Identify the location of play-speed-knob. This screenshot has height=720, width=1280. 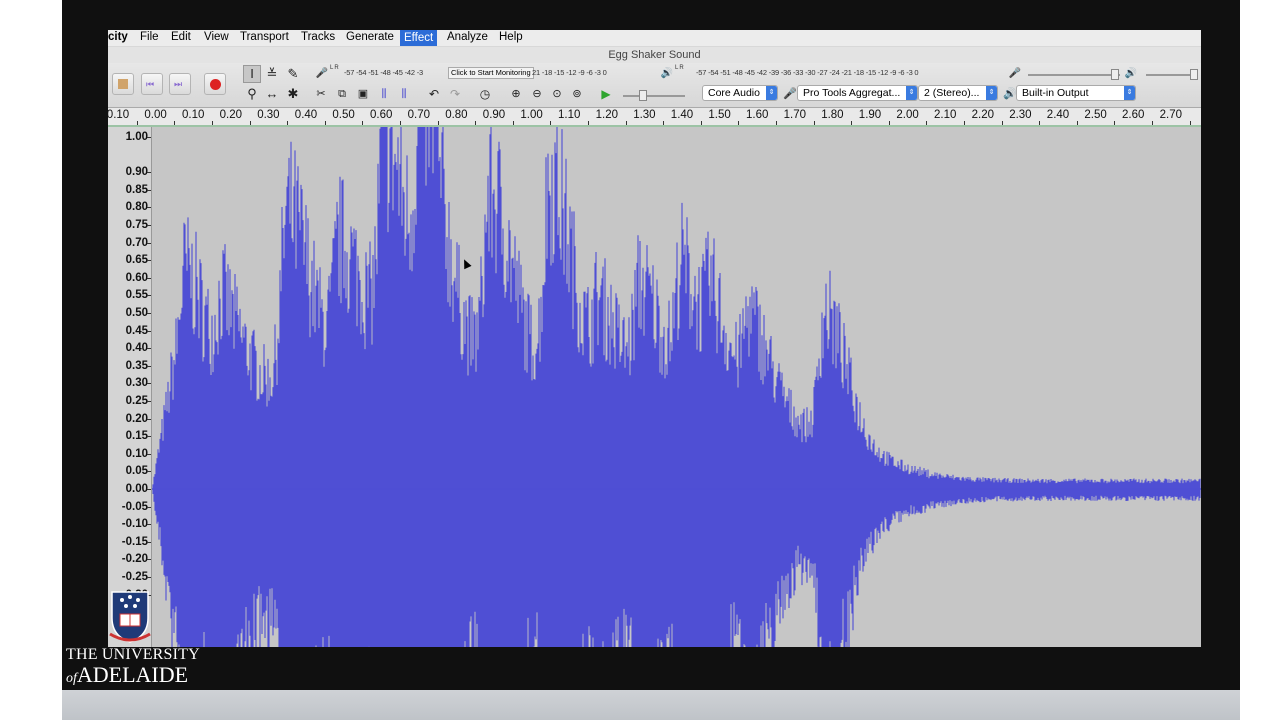
(643, 95).